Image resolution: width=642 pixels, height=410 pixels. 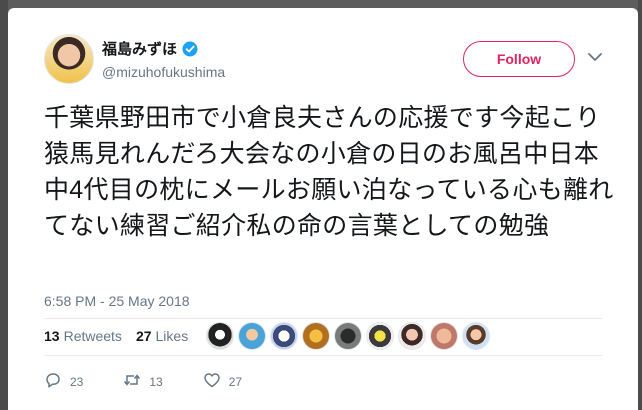 What do you see at coordinates (163, 72) in the screenshot?
I see `user-handle: @mizuhofukushima` at bounding box center [163, 72].